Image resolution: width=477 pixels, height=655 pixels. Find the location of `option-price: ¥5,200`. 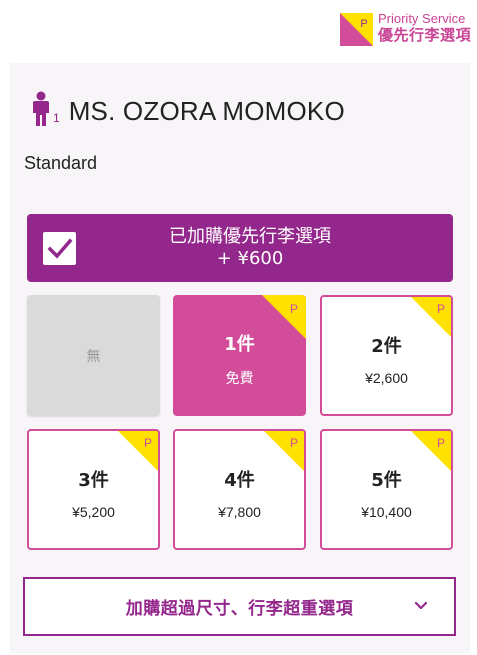

option-price: ¥5,200 is located at coordinates (93, 511).